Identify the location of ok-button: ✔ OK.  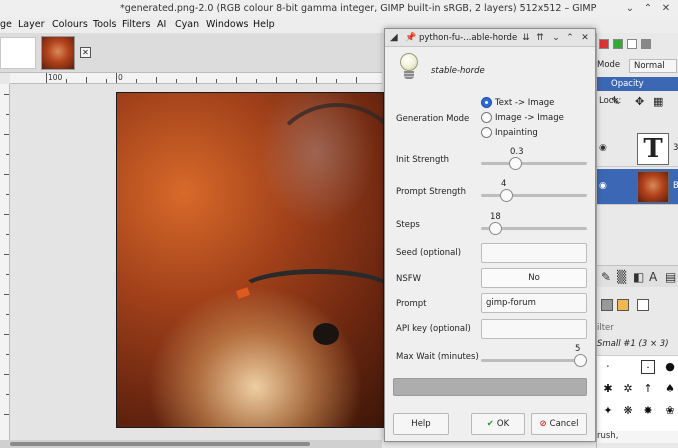
(498, 424).